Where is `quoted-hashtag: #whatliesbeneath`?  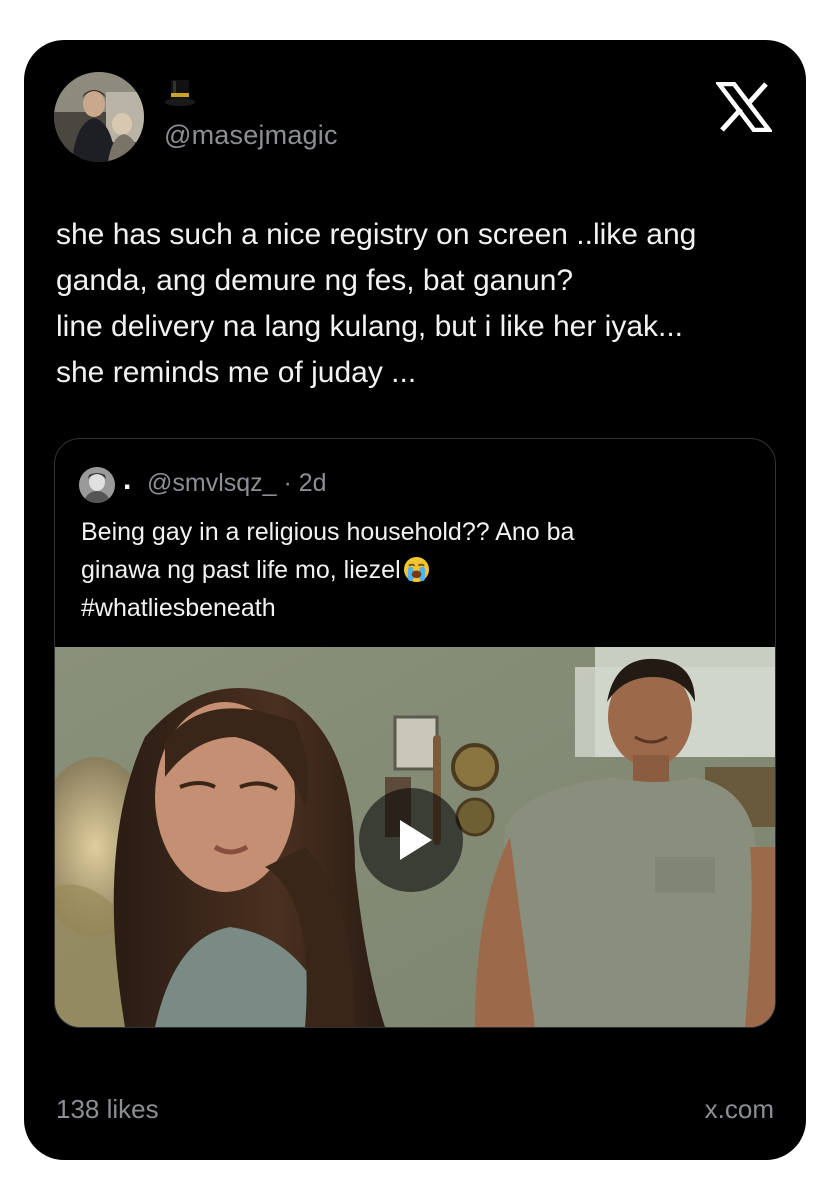
quoted-hashtag: #whatliesbeneath is located at coordinates (421, 608).